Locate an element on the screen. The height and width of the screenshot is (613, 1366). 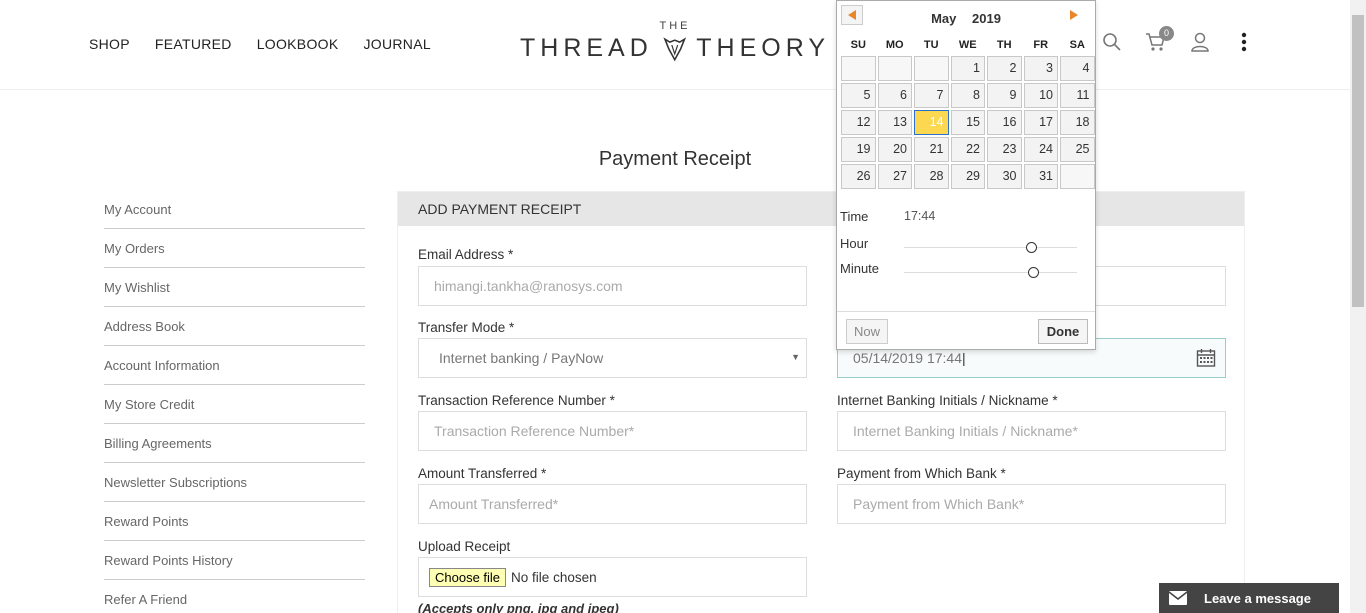
site-logo: THE THREAD THEORY is located at coordinates (675, 45).